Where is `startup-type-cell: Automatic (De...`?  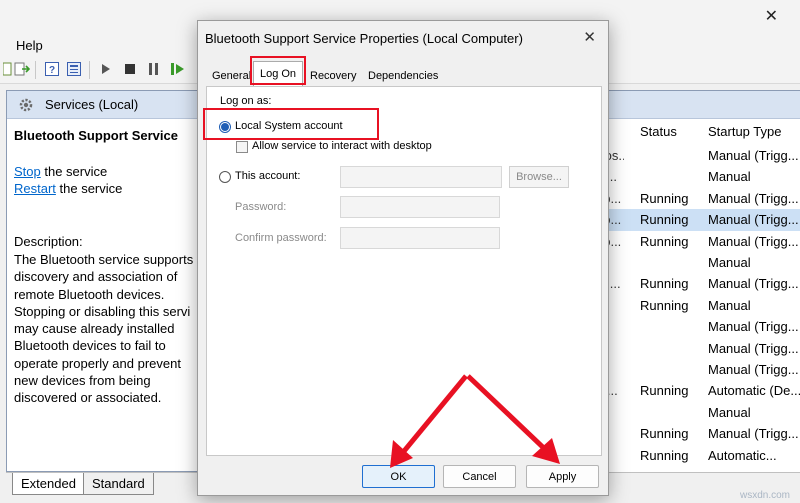
startup-type-cell: Automatic (De... is located at coordinates (754, 391).